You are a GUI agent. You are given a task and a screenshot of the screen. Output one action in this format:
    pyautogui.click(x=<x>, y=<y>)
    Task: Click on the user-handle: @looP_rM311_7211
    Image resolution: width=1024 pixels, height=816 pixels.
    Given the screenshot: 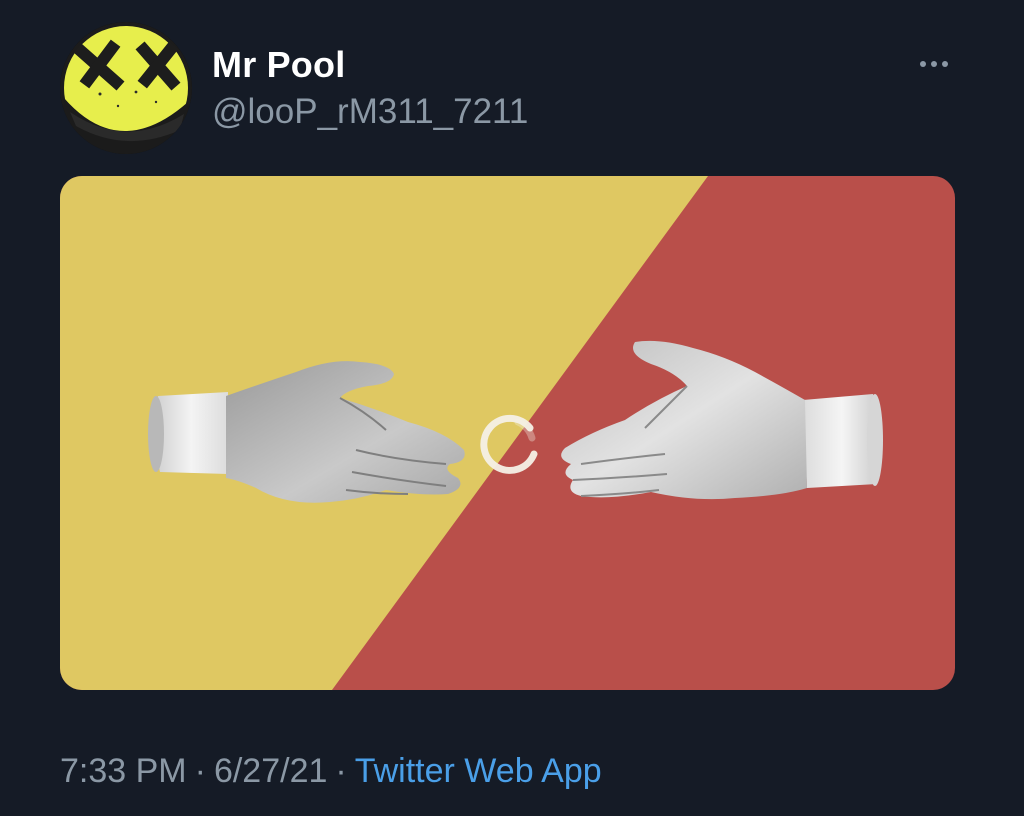 What is the action you would take?
    pyautogui.click(x=370, y=112)
    